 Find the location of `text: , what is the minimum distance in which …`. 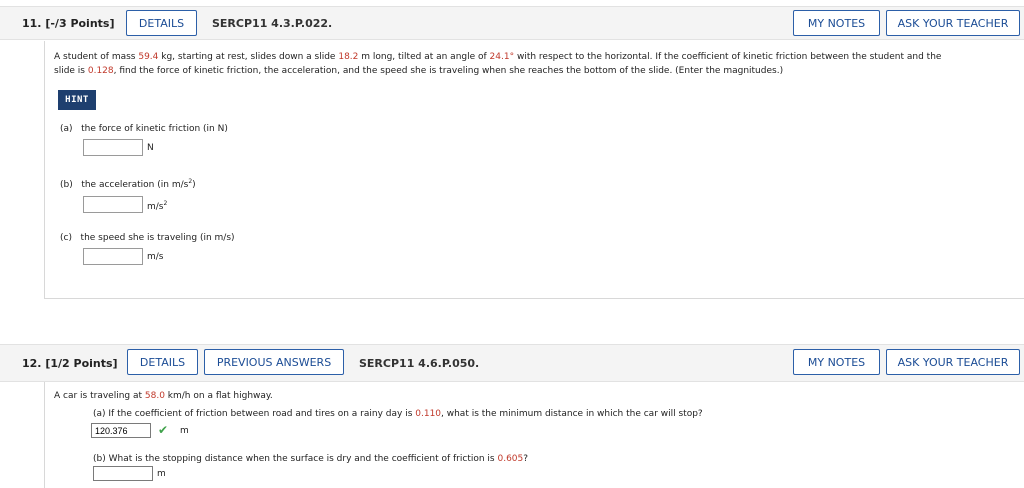

text: , what is the minimum distance in which … is located at coordinates (572, 414).